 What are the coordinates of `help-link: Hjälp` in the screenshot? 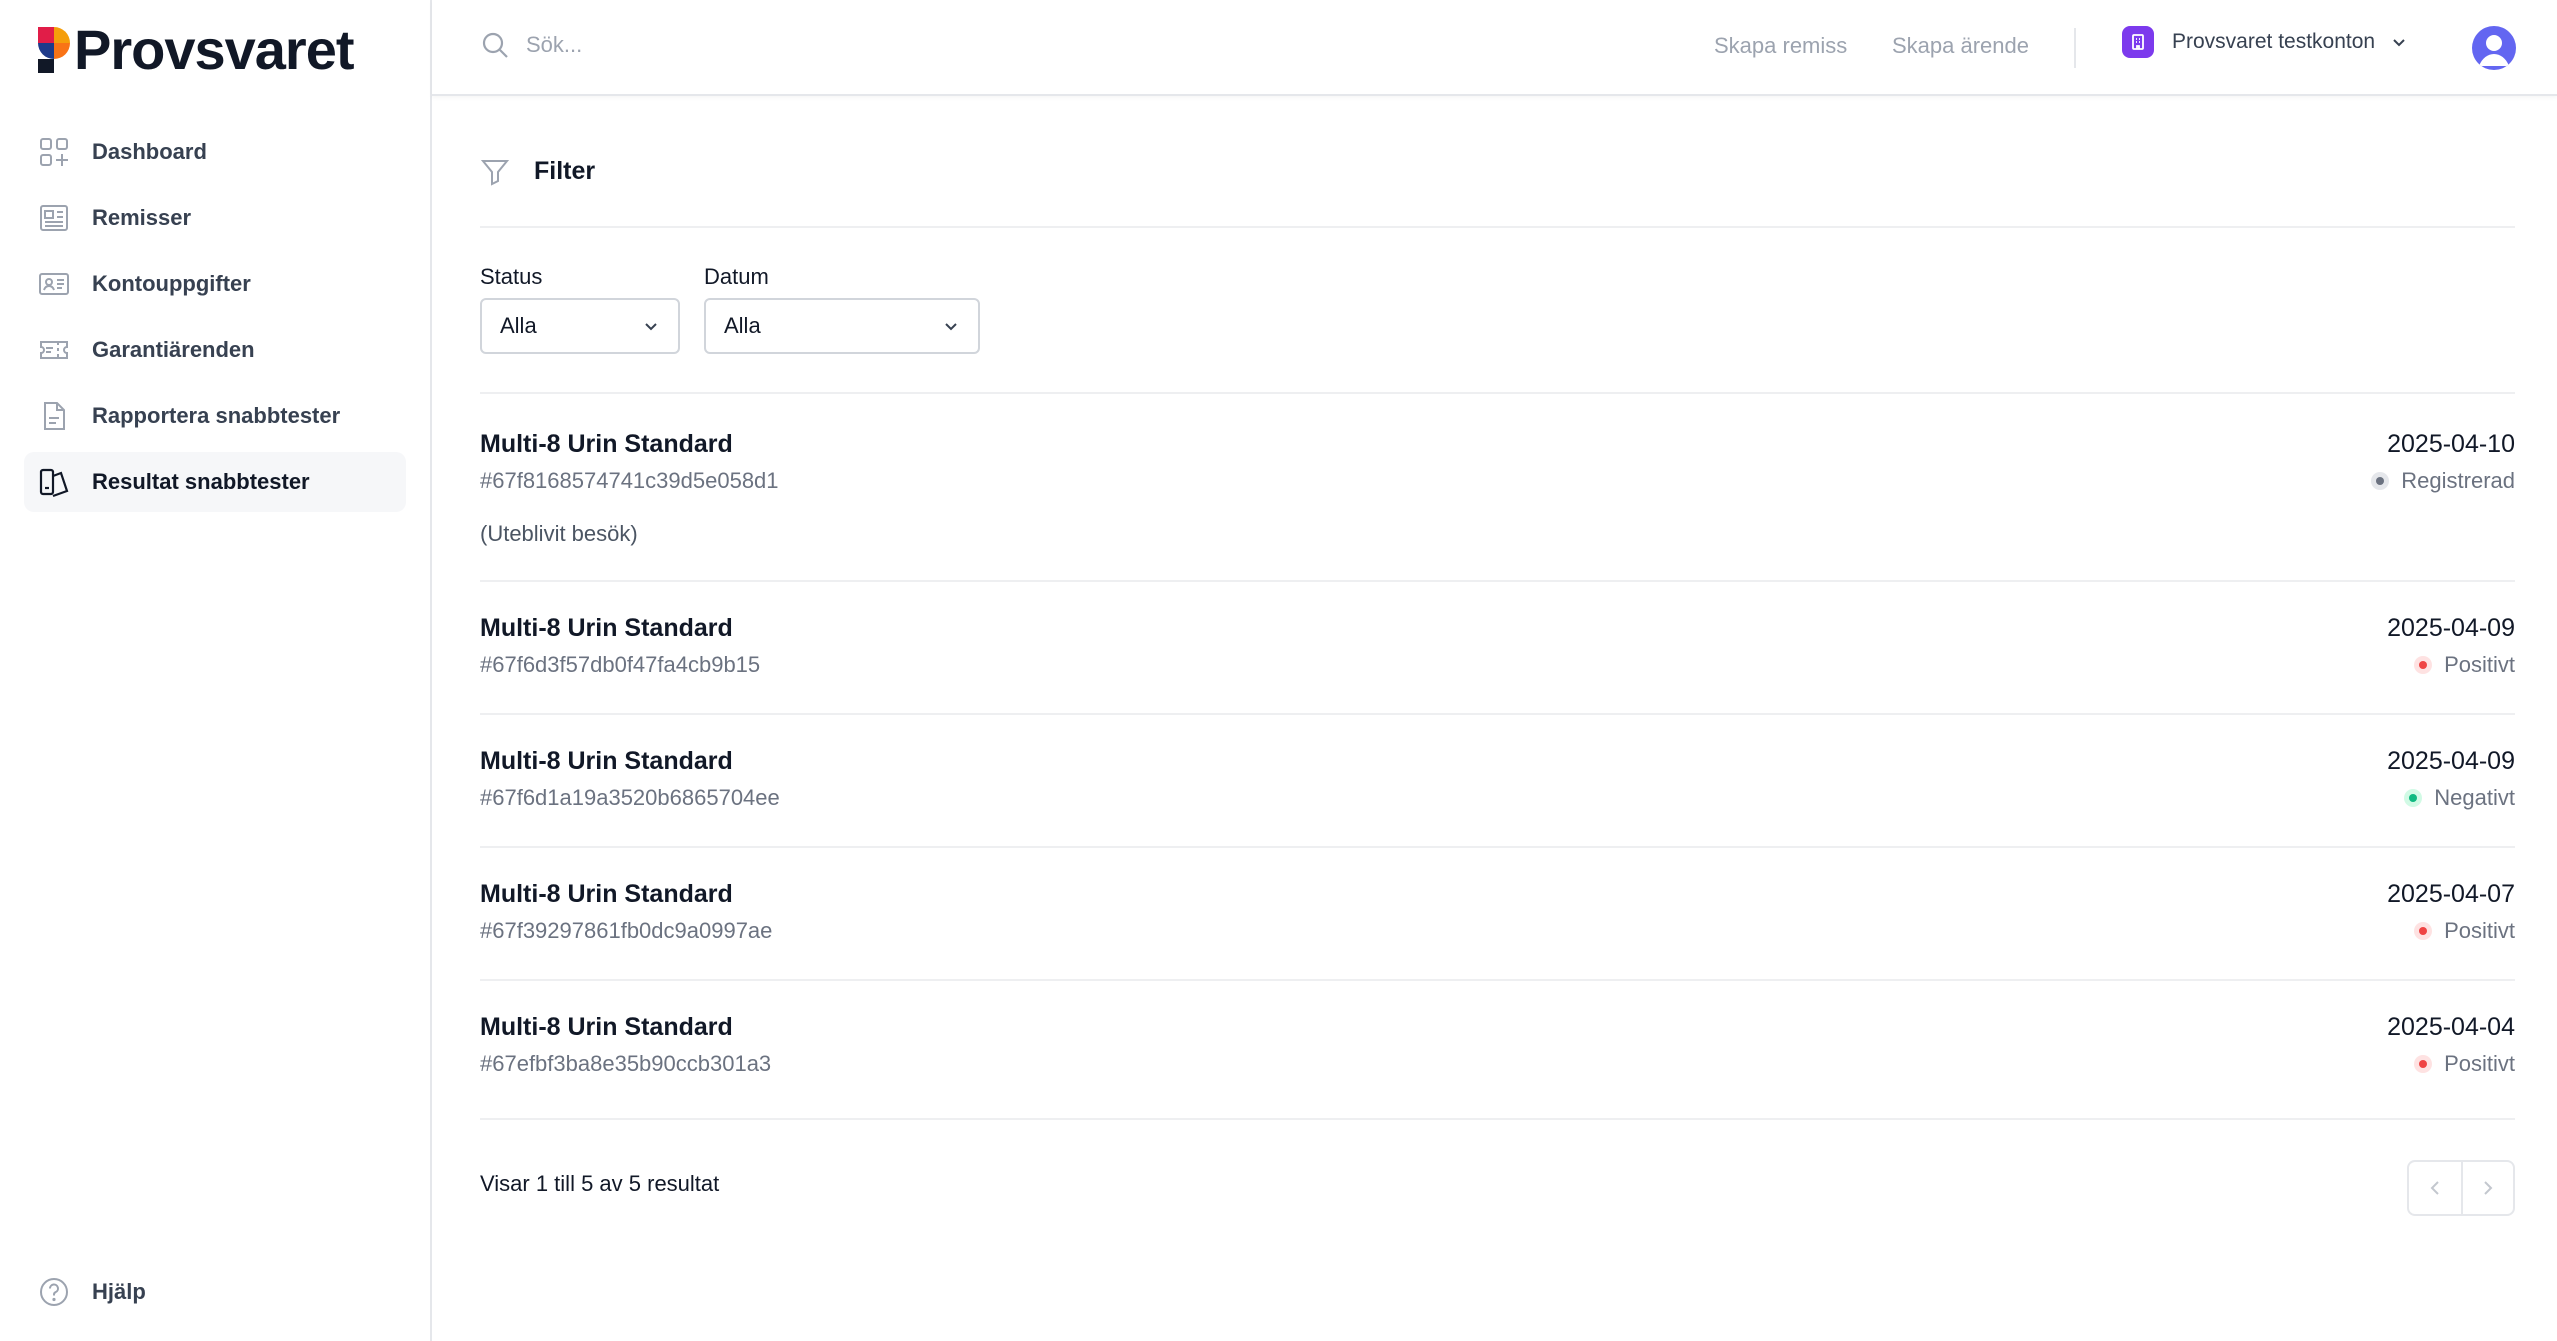 It's located at (92, 1292).